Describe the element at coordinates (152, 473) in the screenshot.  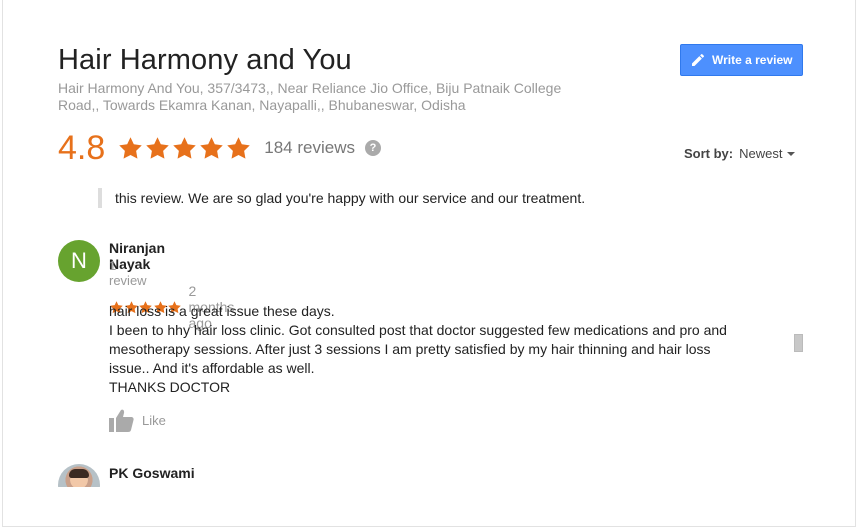
I see `reviewer-name: PK Goswami` at that location.